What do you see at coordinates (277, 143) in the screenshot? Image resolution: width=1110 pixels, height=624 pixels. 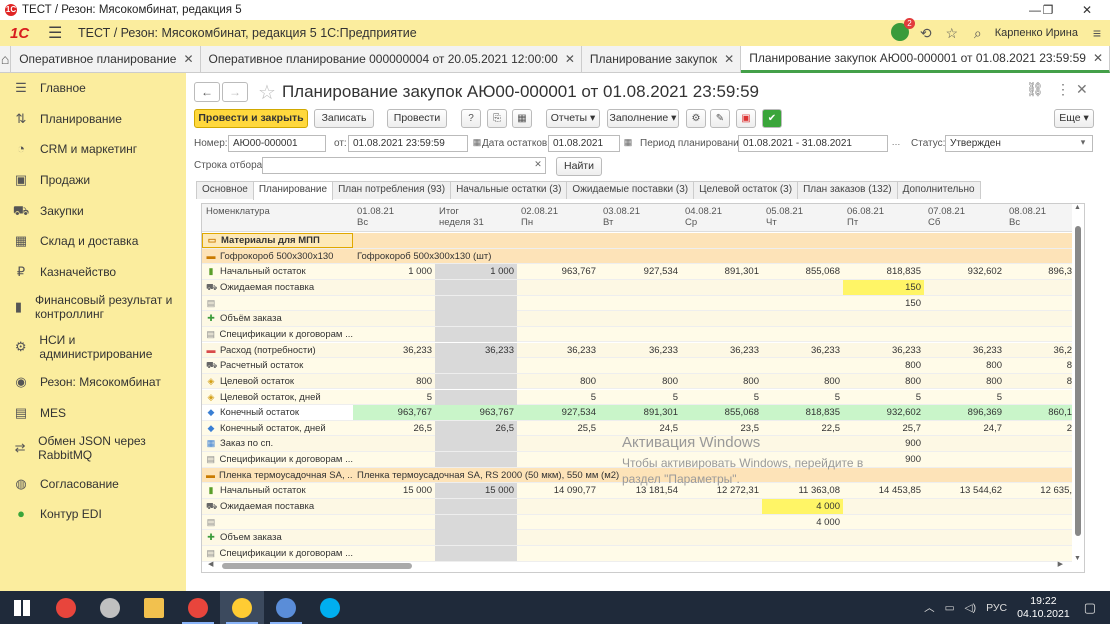 I see `number-field: АЮ00-000001` at bounding box center [277, 143].